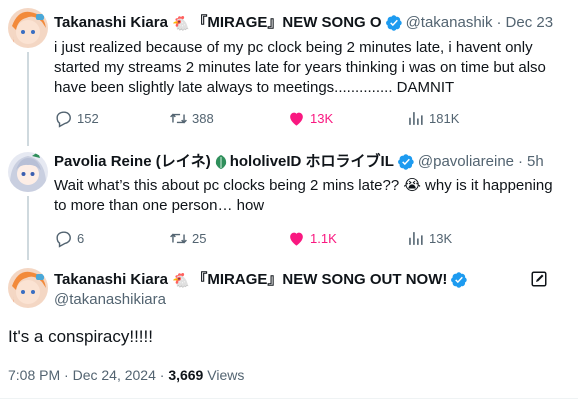 This screenshot has height=406, width=578. I want to click on edit-icon, so click(539, 279).